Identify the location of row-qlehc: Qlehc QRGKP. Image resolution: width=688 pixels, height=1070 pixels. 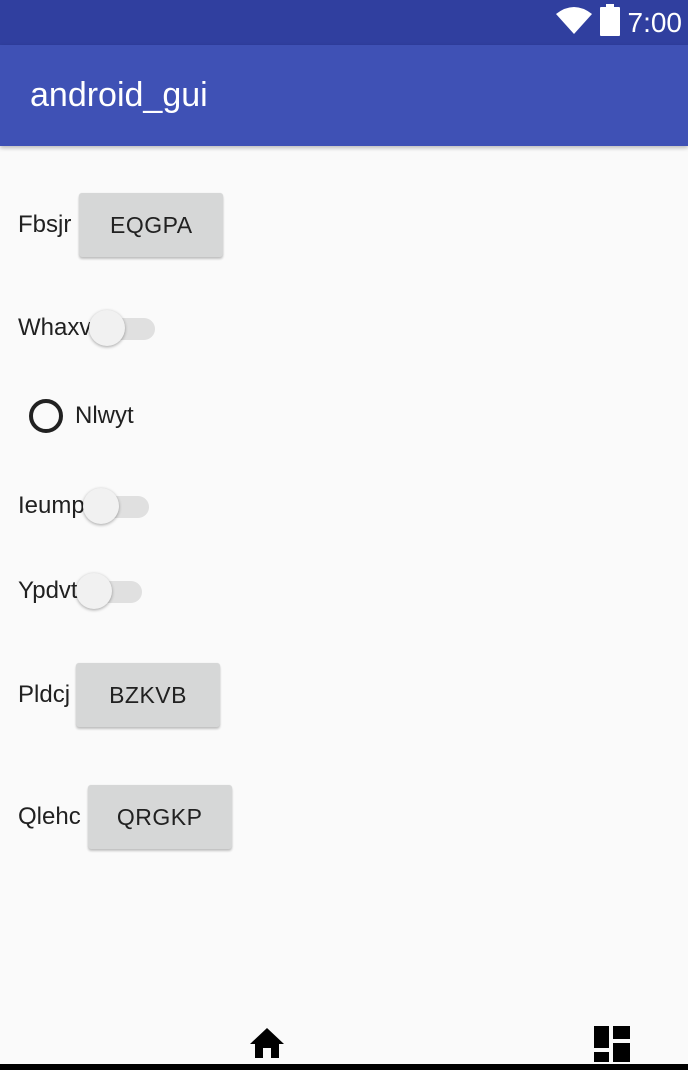
(125, 817).